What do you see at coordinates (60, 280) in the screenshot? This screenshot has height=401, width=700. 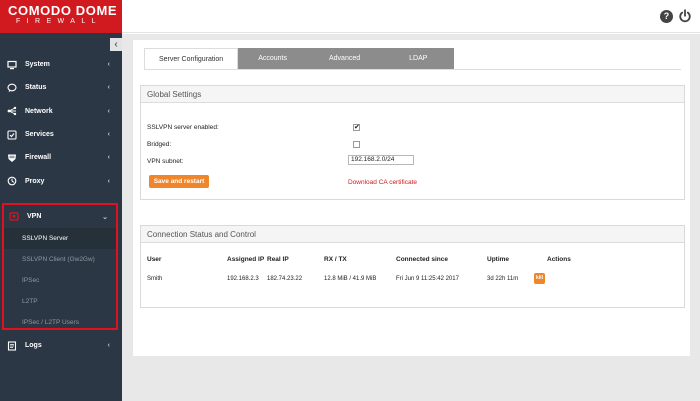 I see `sidebar-subitem-ipsec: IPSec` at bounding box center [60, 280].